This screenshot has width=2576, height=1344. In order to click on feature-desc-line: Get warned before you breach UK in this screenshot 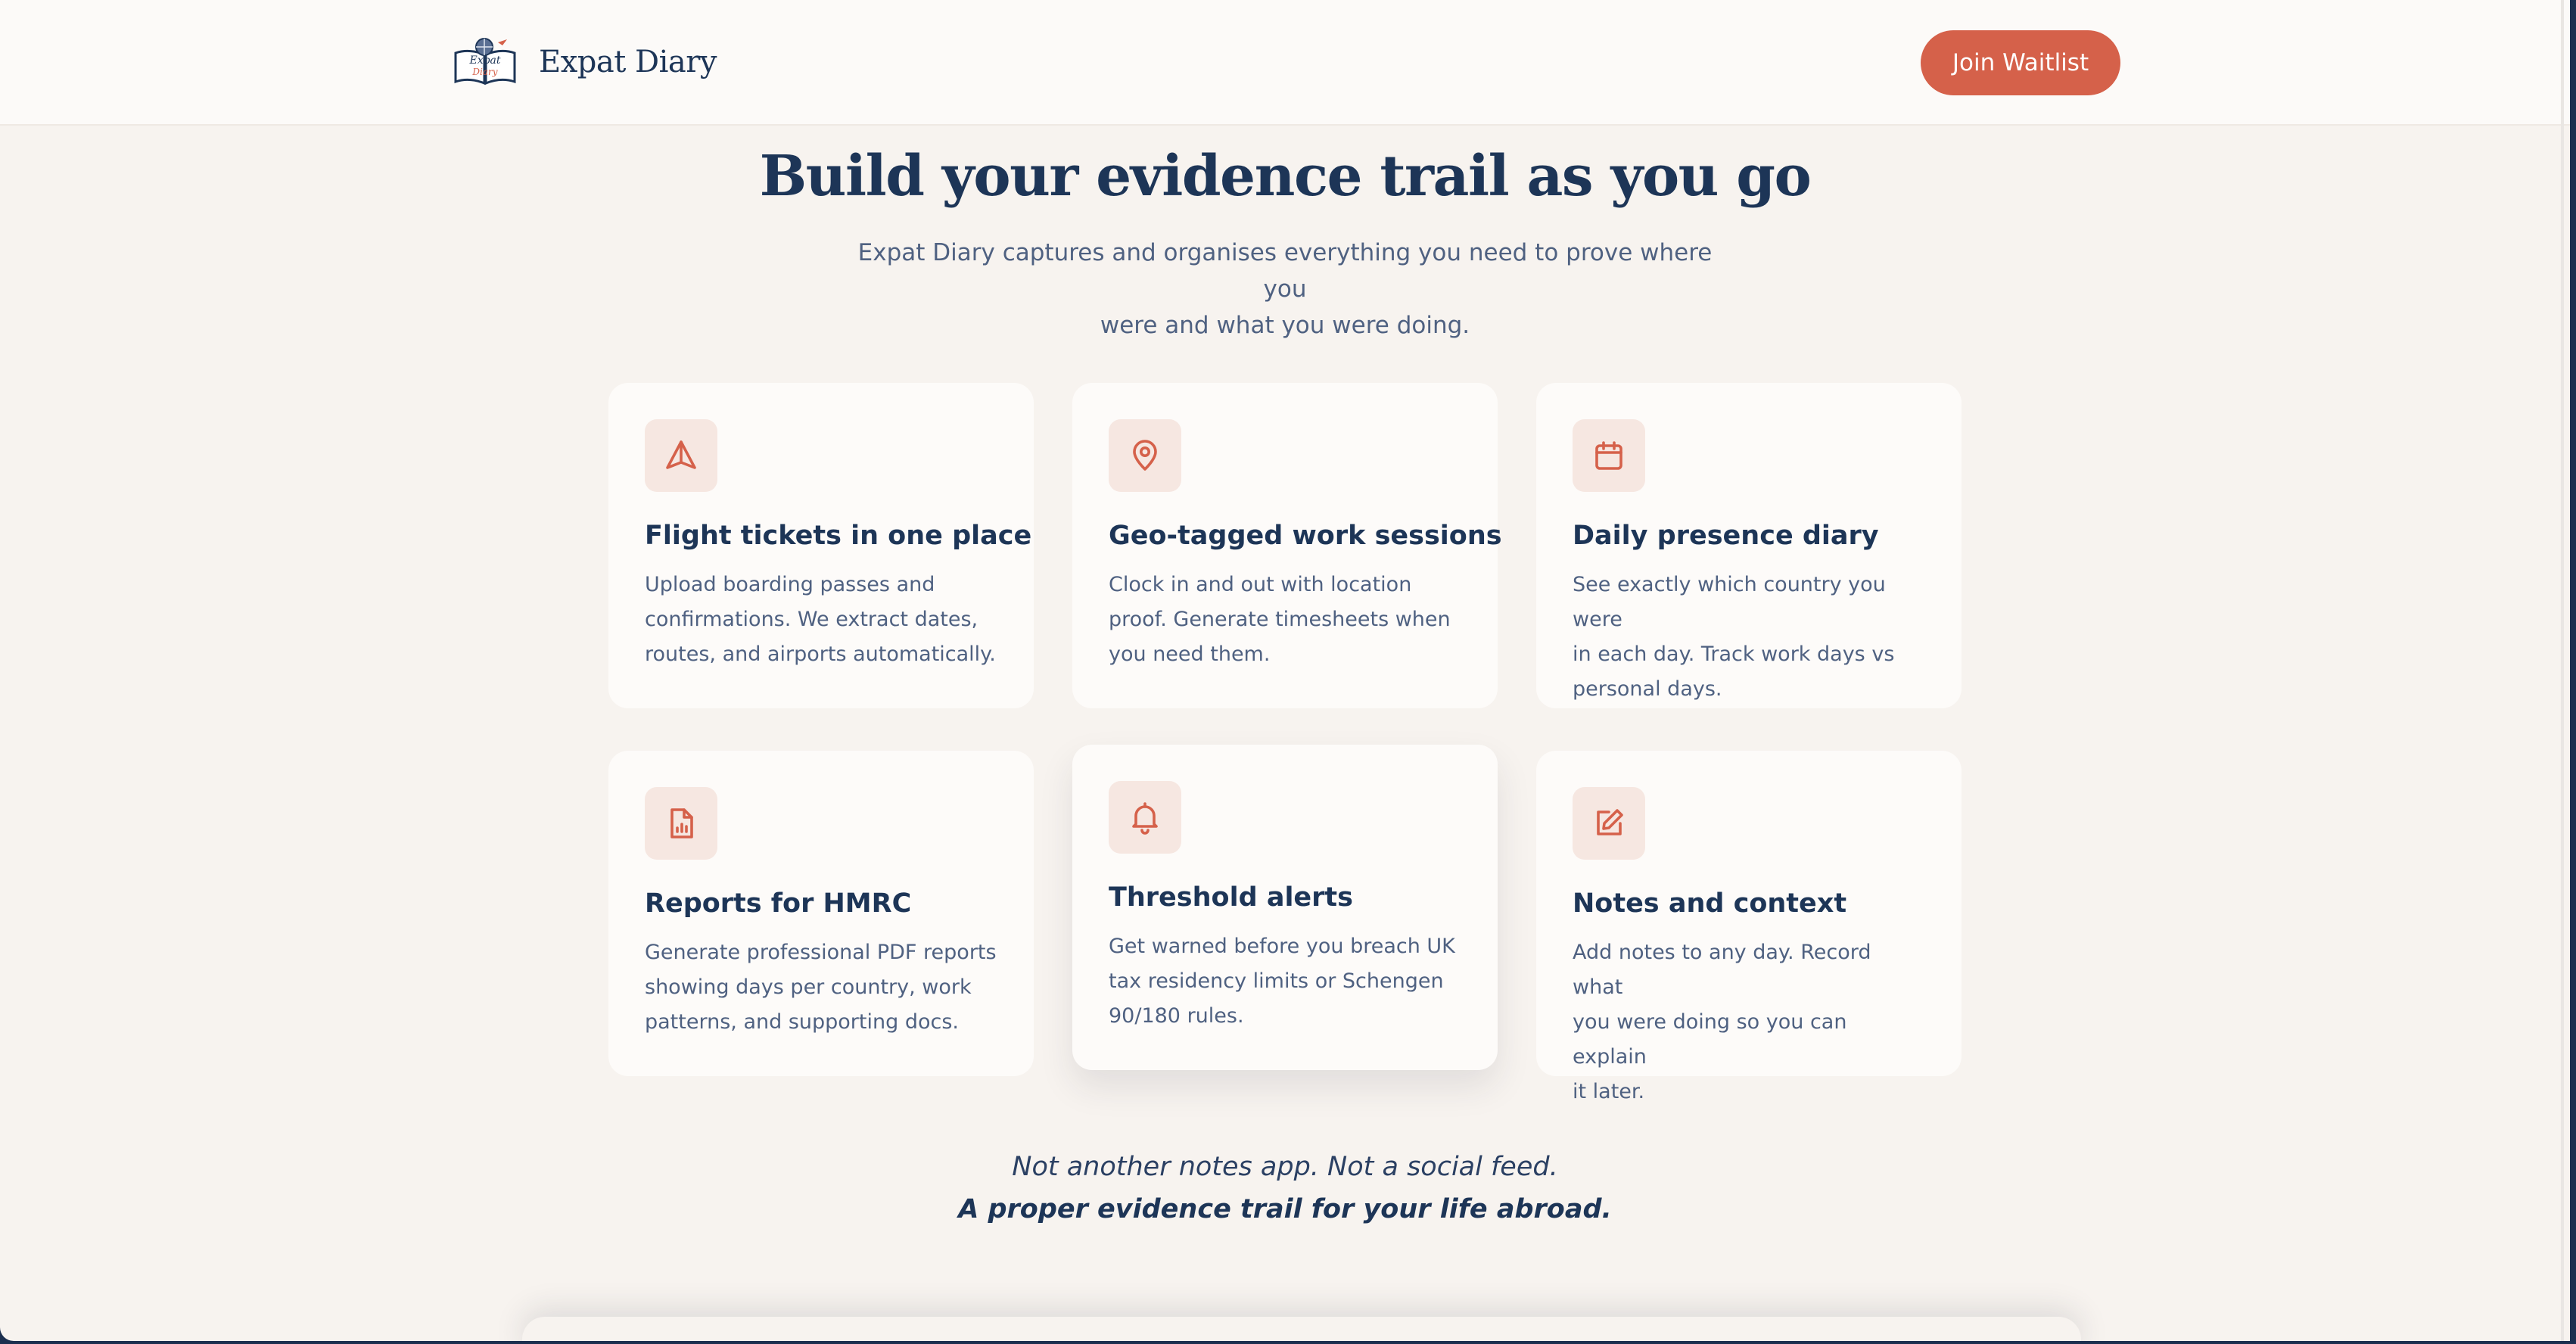, I will do `click(1282, 947)`.